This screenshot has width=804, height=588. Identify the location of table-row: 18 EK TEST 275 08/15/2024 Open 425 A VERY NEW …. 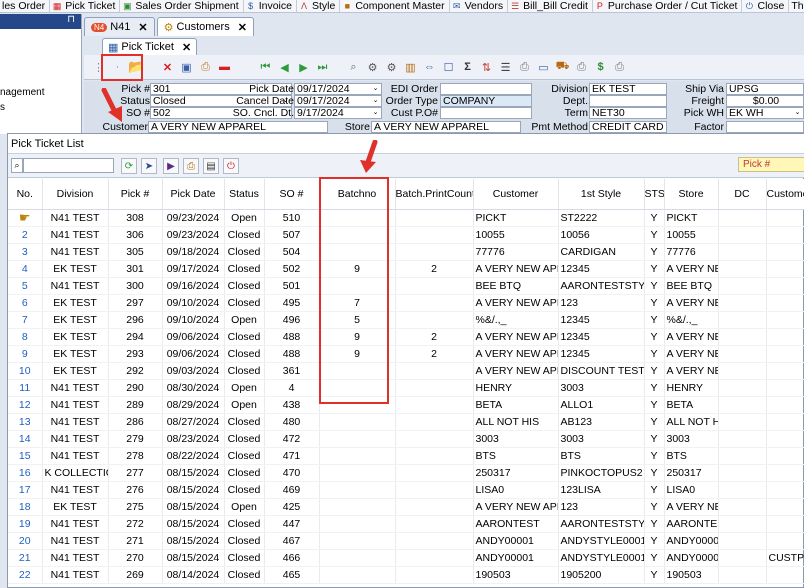
(406, 507).